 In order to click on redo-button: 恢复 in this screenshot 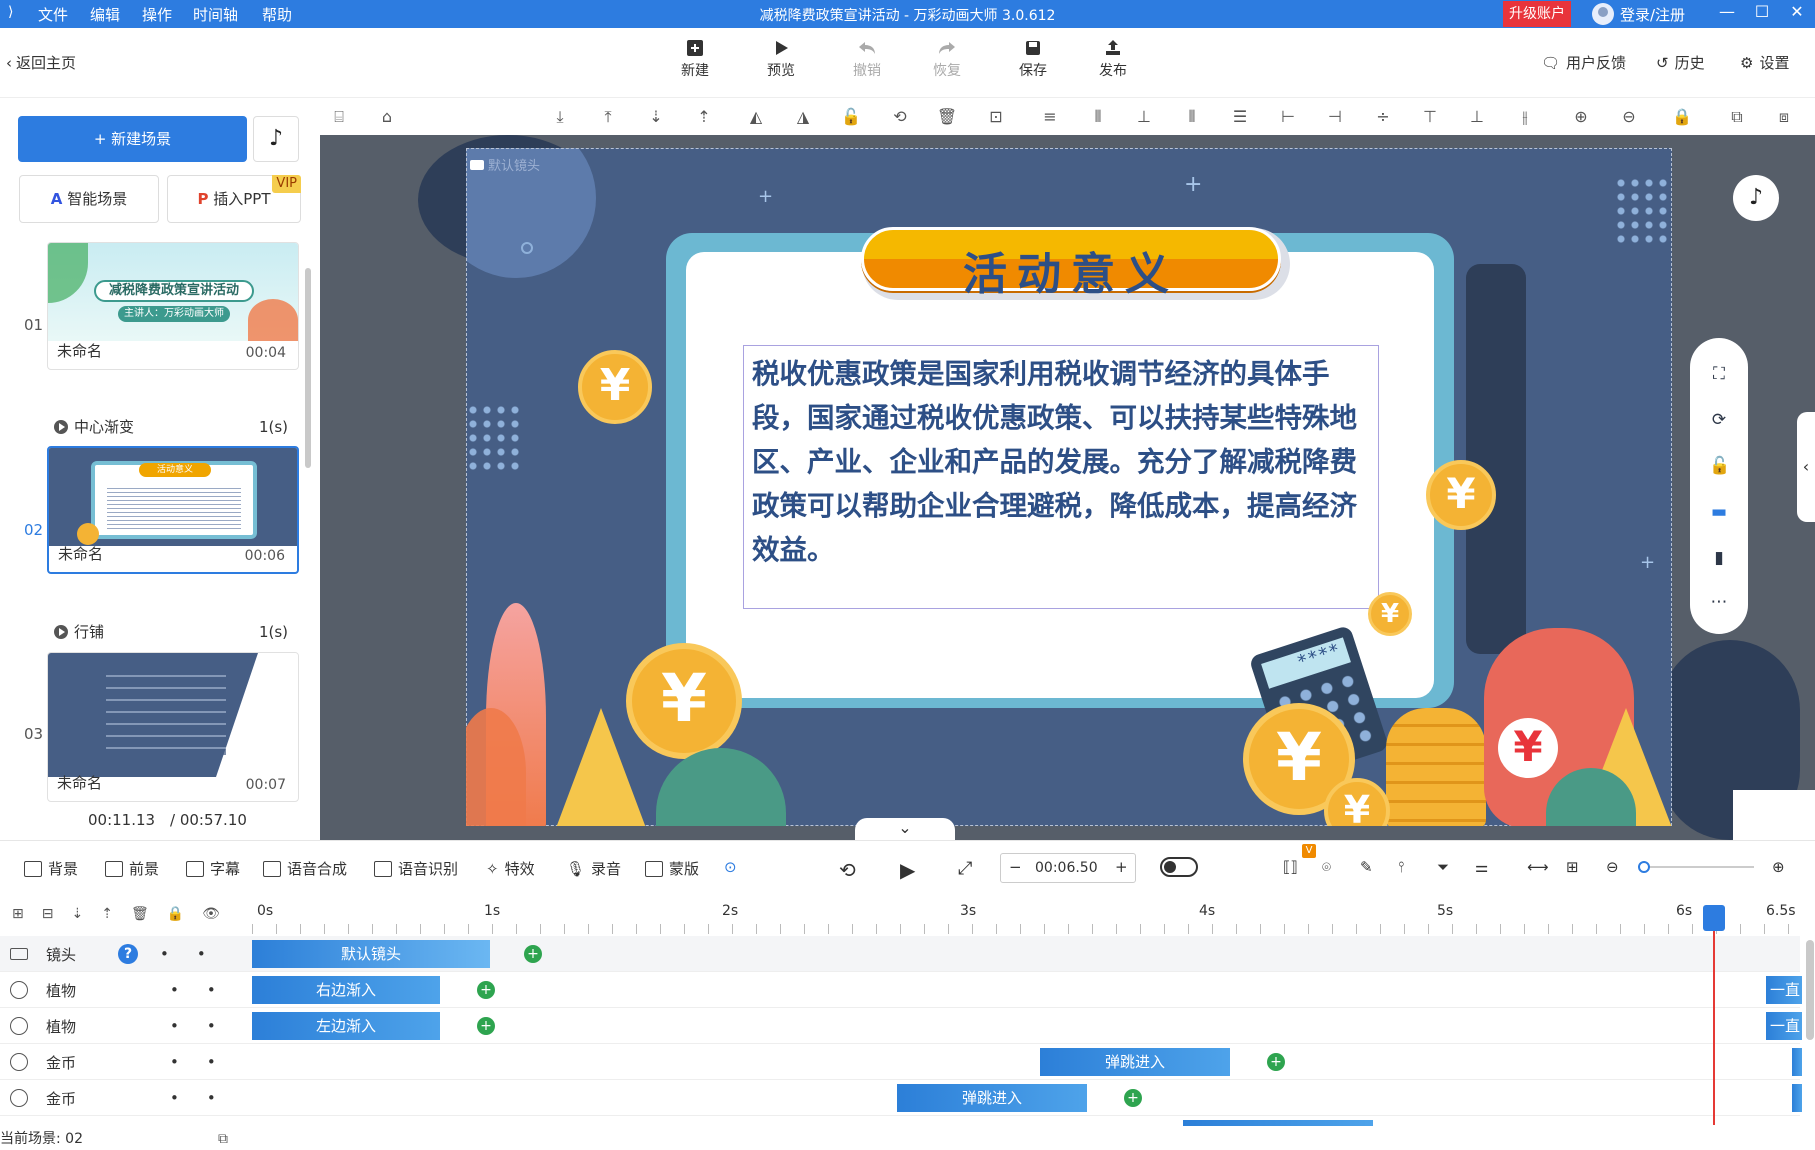, I will do `click(947, 59)`.